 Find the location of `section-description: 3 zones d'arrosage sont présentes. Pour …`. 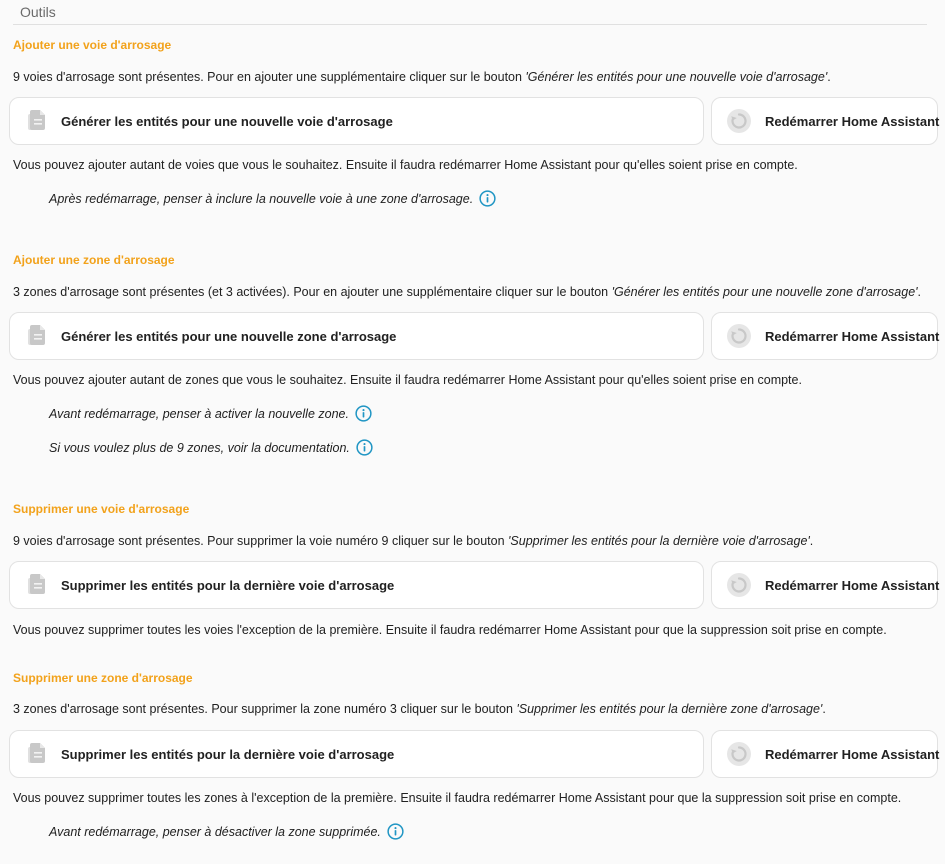

section-description: 3 zones d'arrosage sont présentes. Pour … is located at coordinates (419, 709).